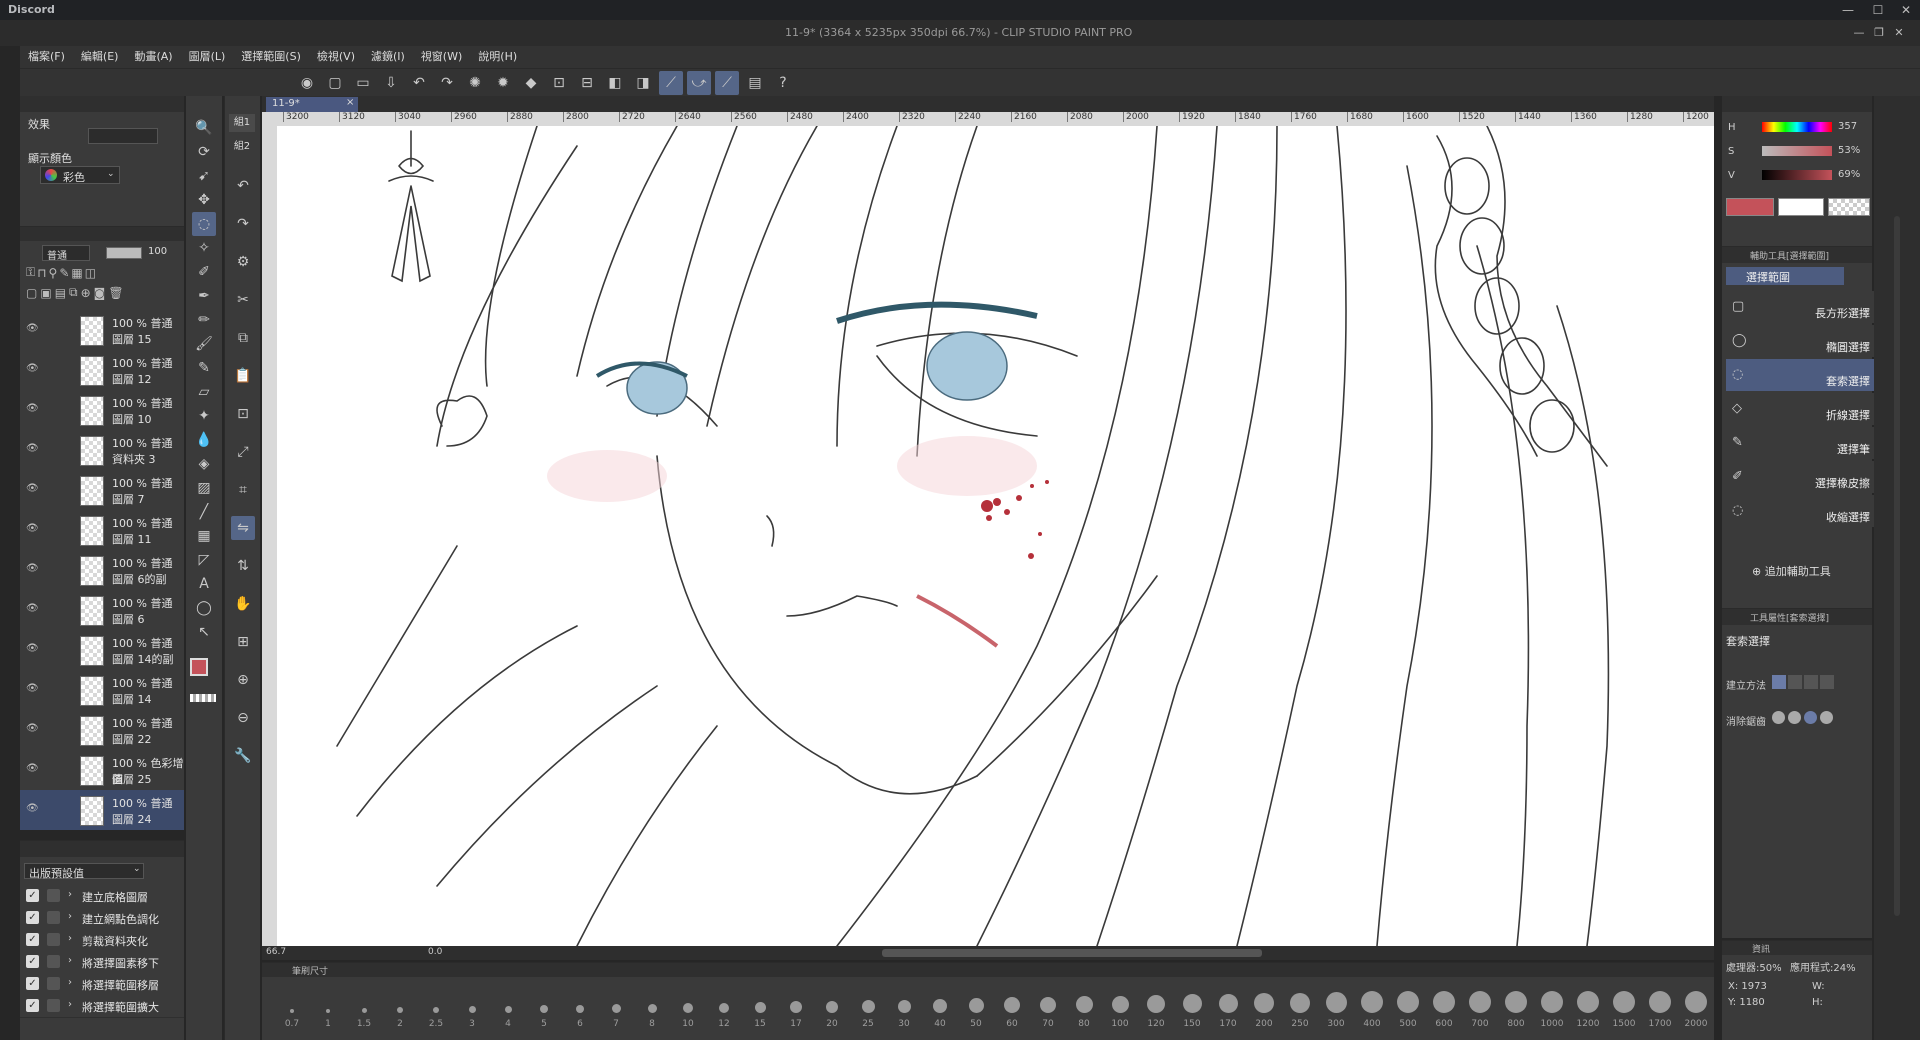 This screenshot has width=1920, height=1040. What do you see at coordinates (1084, 1005) in the screenshot?
I see `brush-size-option: 80` at bounding box center [1084, 1005].